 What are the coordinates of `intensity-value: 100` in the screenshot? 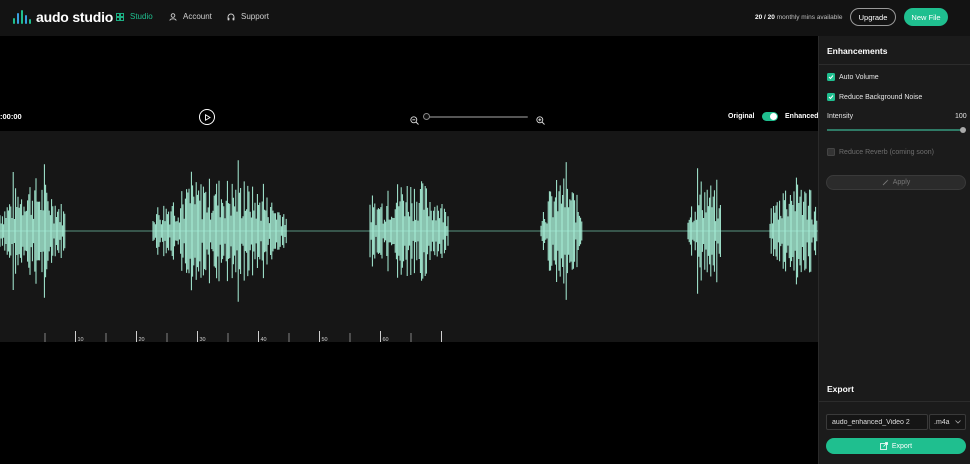 It's located at (961, 116).